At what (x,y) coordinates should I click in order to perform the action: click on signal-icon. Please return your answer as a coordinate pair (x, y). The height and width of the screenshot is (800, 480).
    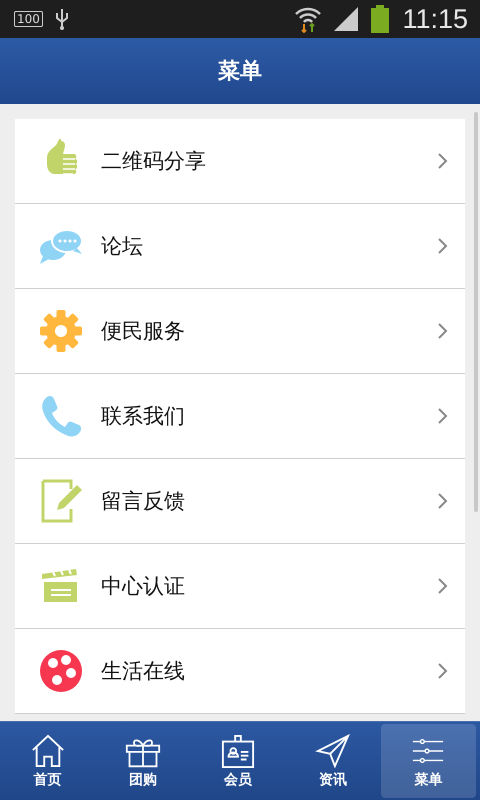
    Looking at the image, I should click on (346, 19).